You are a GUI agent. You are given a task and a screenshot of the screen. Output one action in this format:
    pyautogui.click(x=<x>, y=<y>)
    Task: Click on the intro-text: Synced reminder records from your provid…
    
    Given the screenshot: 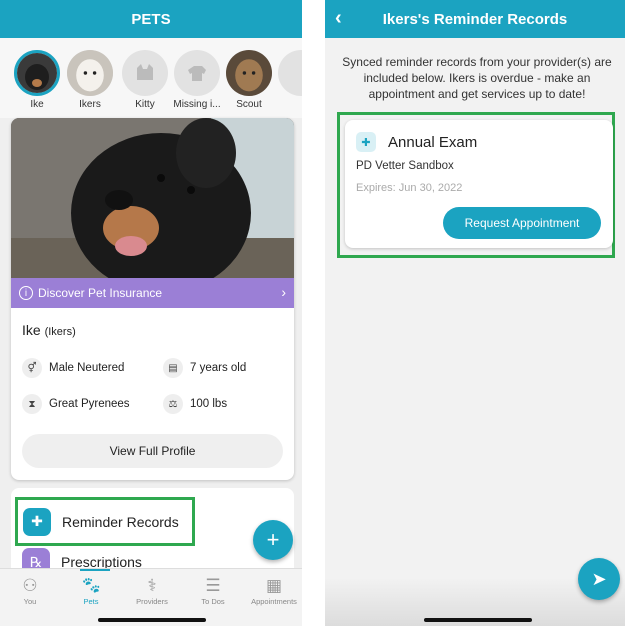 What is the action you would take?
    pyautogui.click(x=477, y=78)
    